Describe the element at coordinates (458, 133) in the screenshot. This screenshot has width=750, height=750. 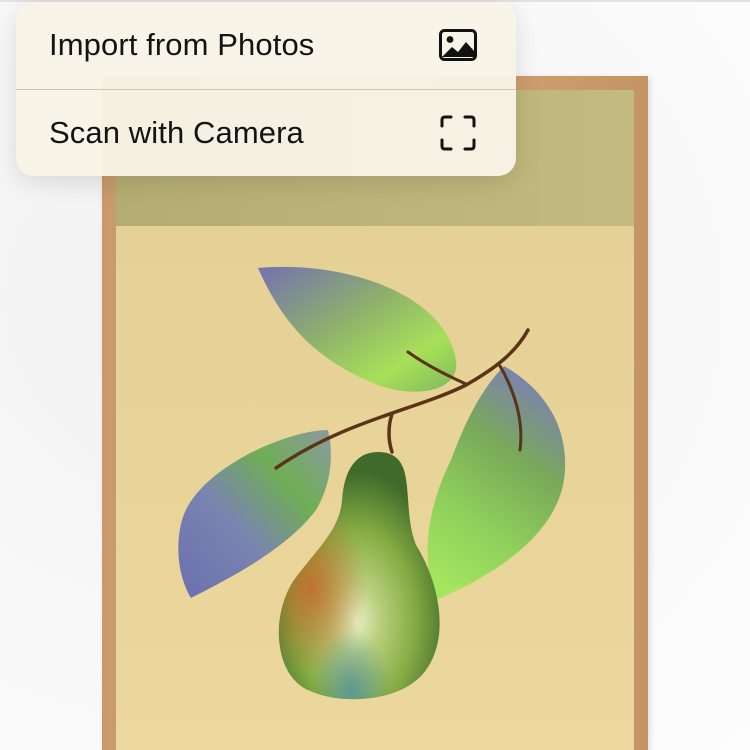
I see `viewfinder-icon` at that location.